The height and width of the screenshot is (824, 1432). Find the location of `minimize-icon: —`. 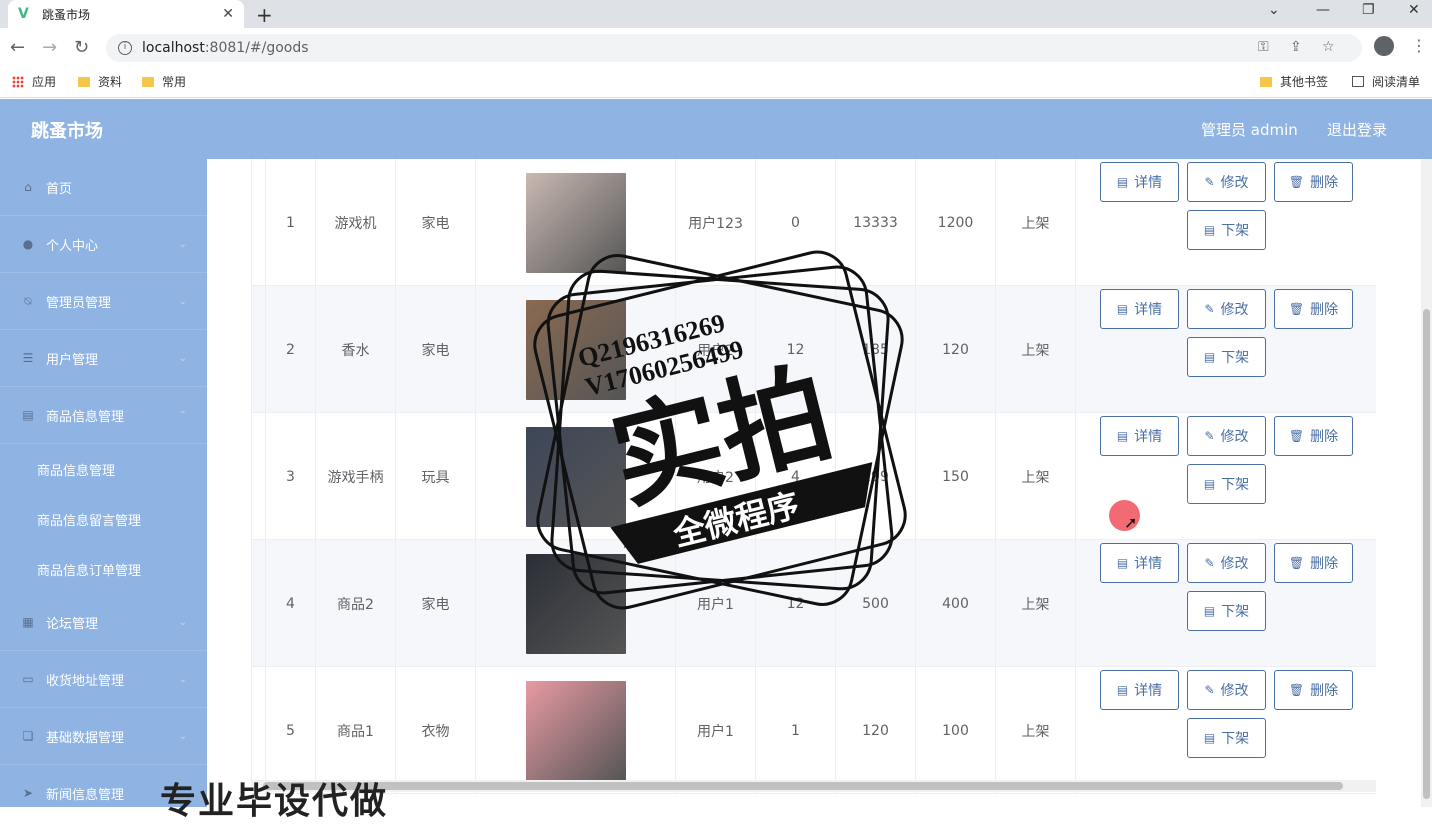

minimize-icon: — is located at coordinates (1323, 10).